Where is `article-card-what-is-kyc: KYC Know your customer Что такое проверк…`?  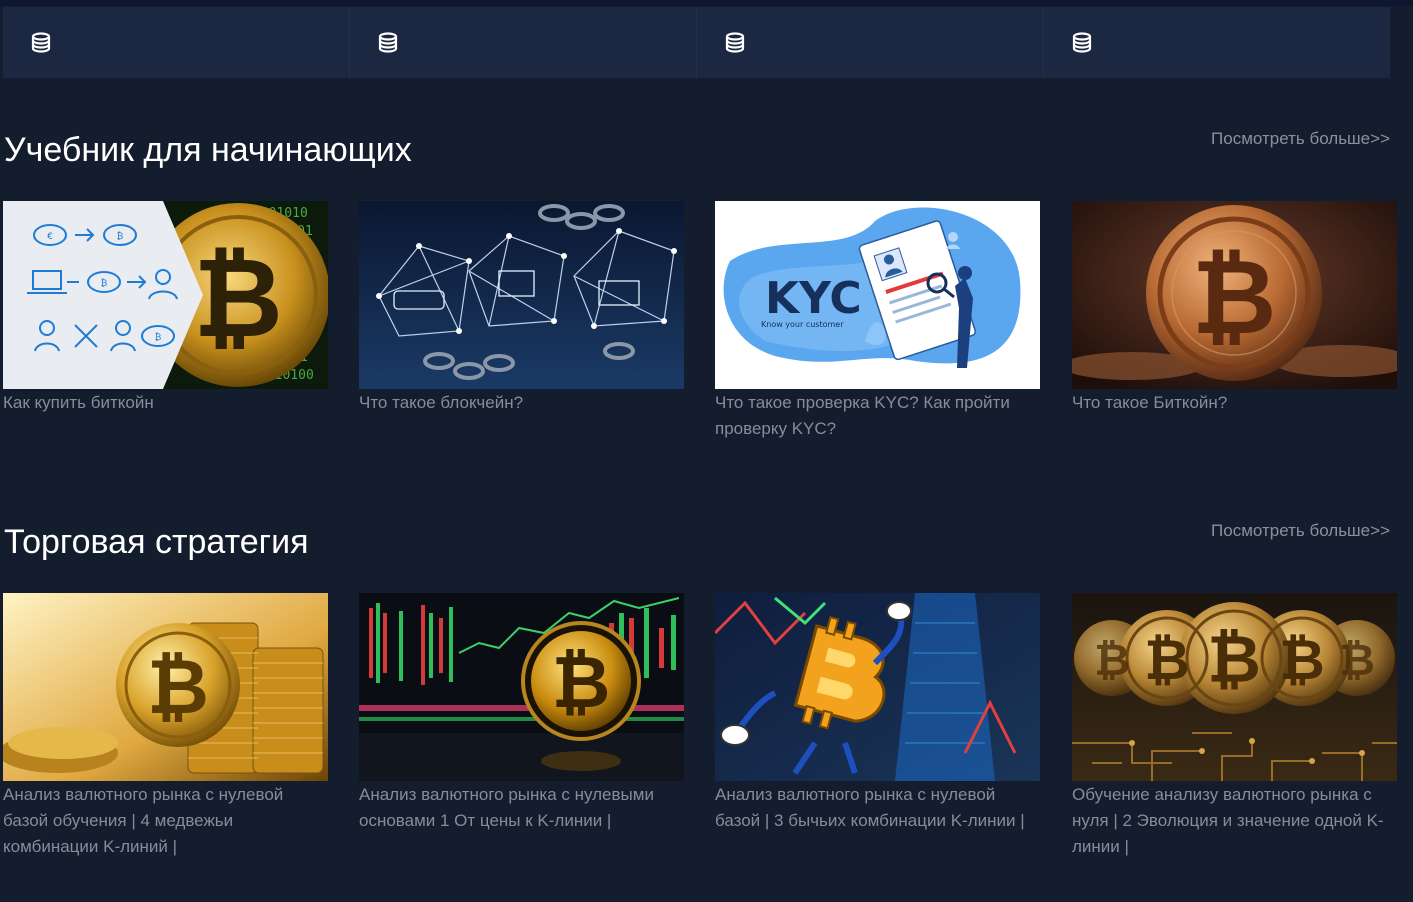
article-card-what-is-kyc: KYC Know your customer Что такое проверк… is located at coordinates (877, 321).